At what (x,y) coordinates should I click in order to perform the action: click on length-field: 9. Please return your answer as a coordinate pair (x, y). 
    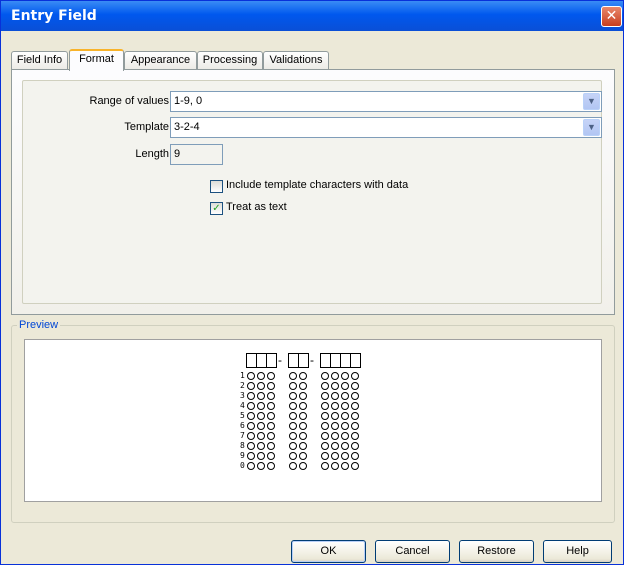
    Looking at the image, I should click on (196, 154).